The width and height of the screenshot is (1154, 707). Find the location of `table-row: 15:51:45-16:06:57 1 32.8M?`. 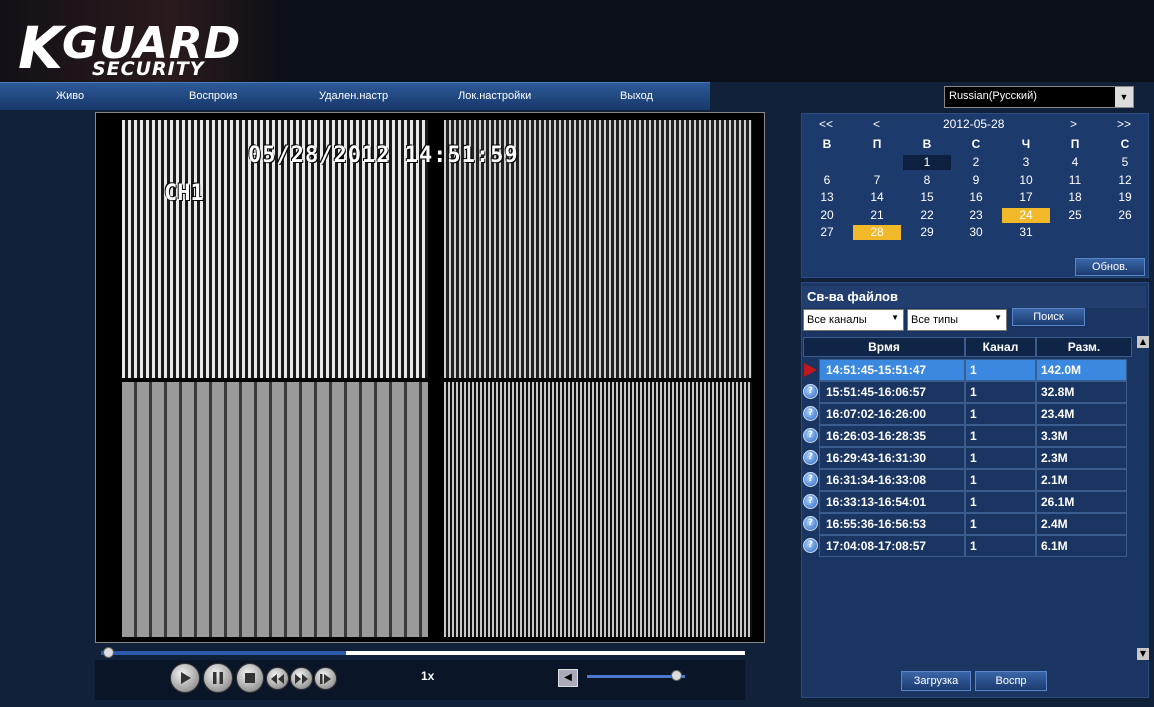

table-row: 15:51:45-16:06:57 1 32.8M? is located at coordinates (970, 392).